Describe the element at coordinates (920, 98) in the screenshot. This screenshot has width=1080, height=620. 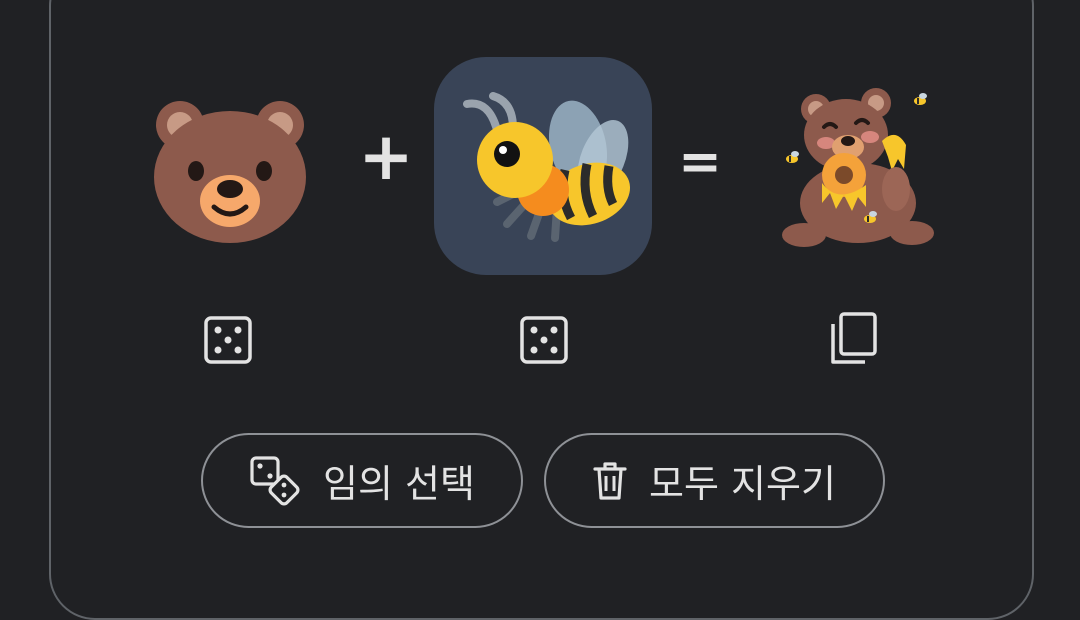
I see `bee-decoration-icon` at that location.